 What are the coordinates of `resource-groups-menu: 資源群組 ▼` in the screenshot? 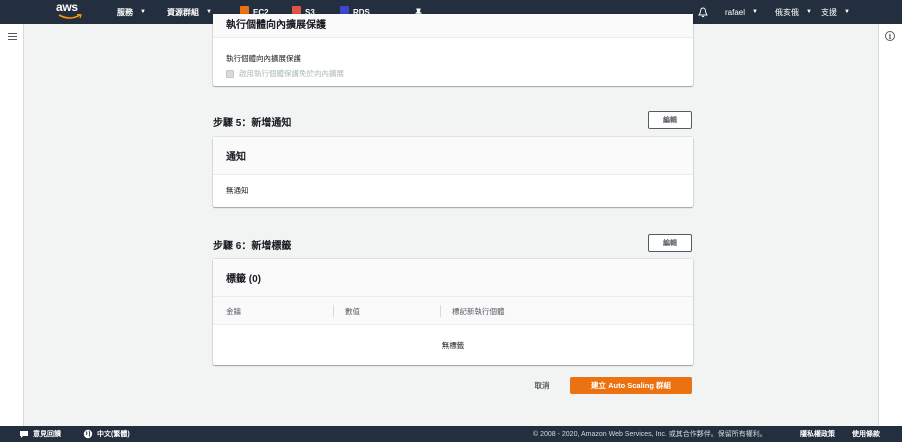 It's located at (189, 12).